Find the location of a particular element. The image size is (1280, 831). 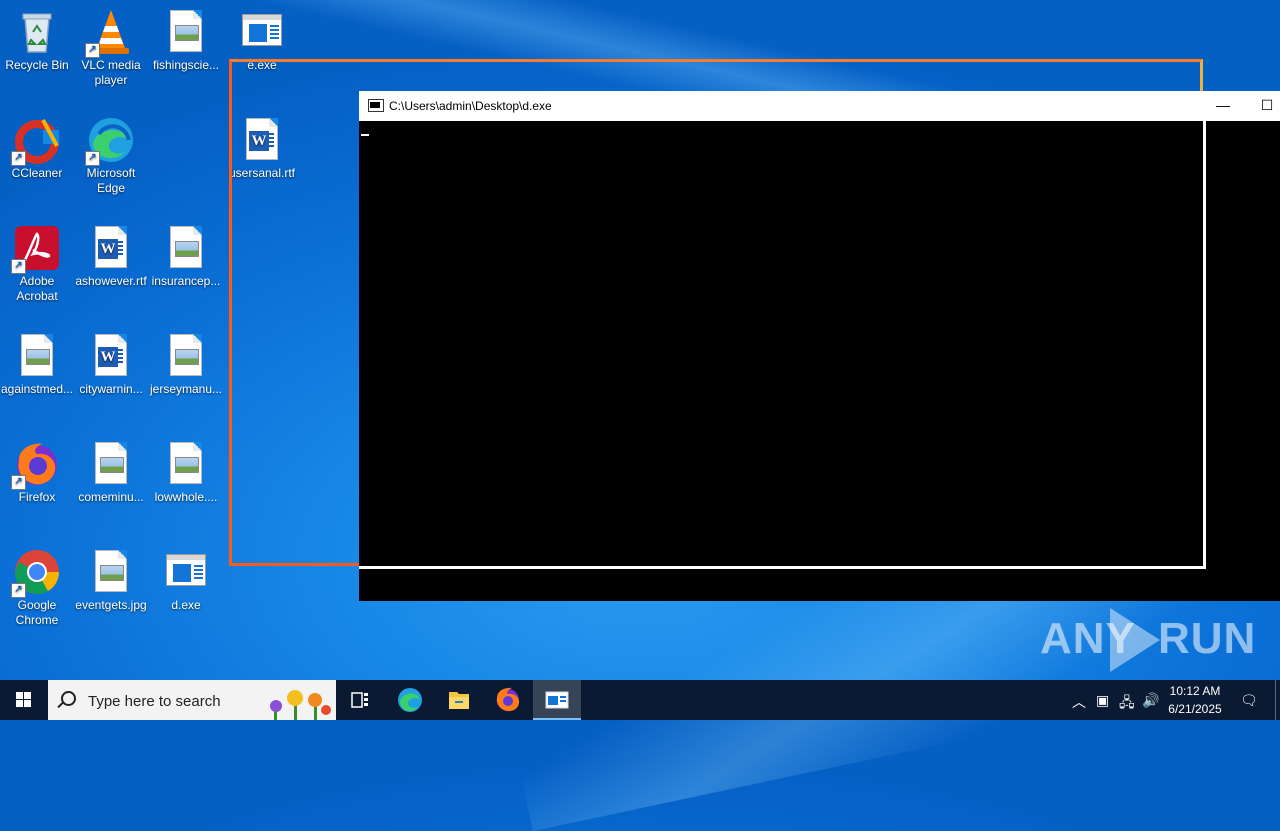

task-view-button is located at coordinates (360, 700).